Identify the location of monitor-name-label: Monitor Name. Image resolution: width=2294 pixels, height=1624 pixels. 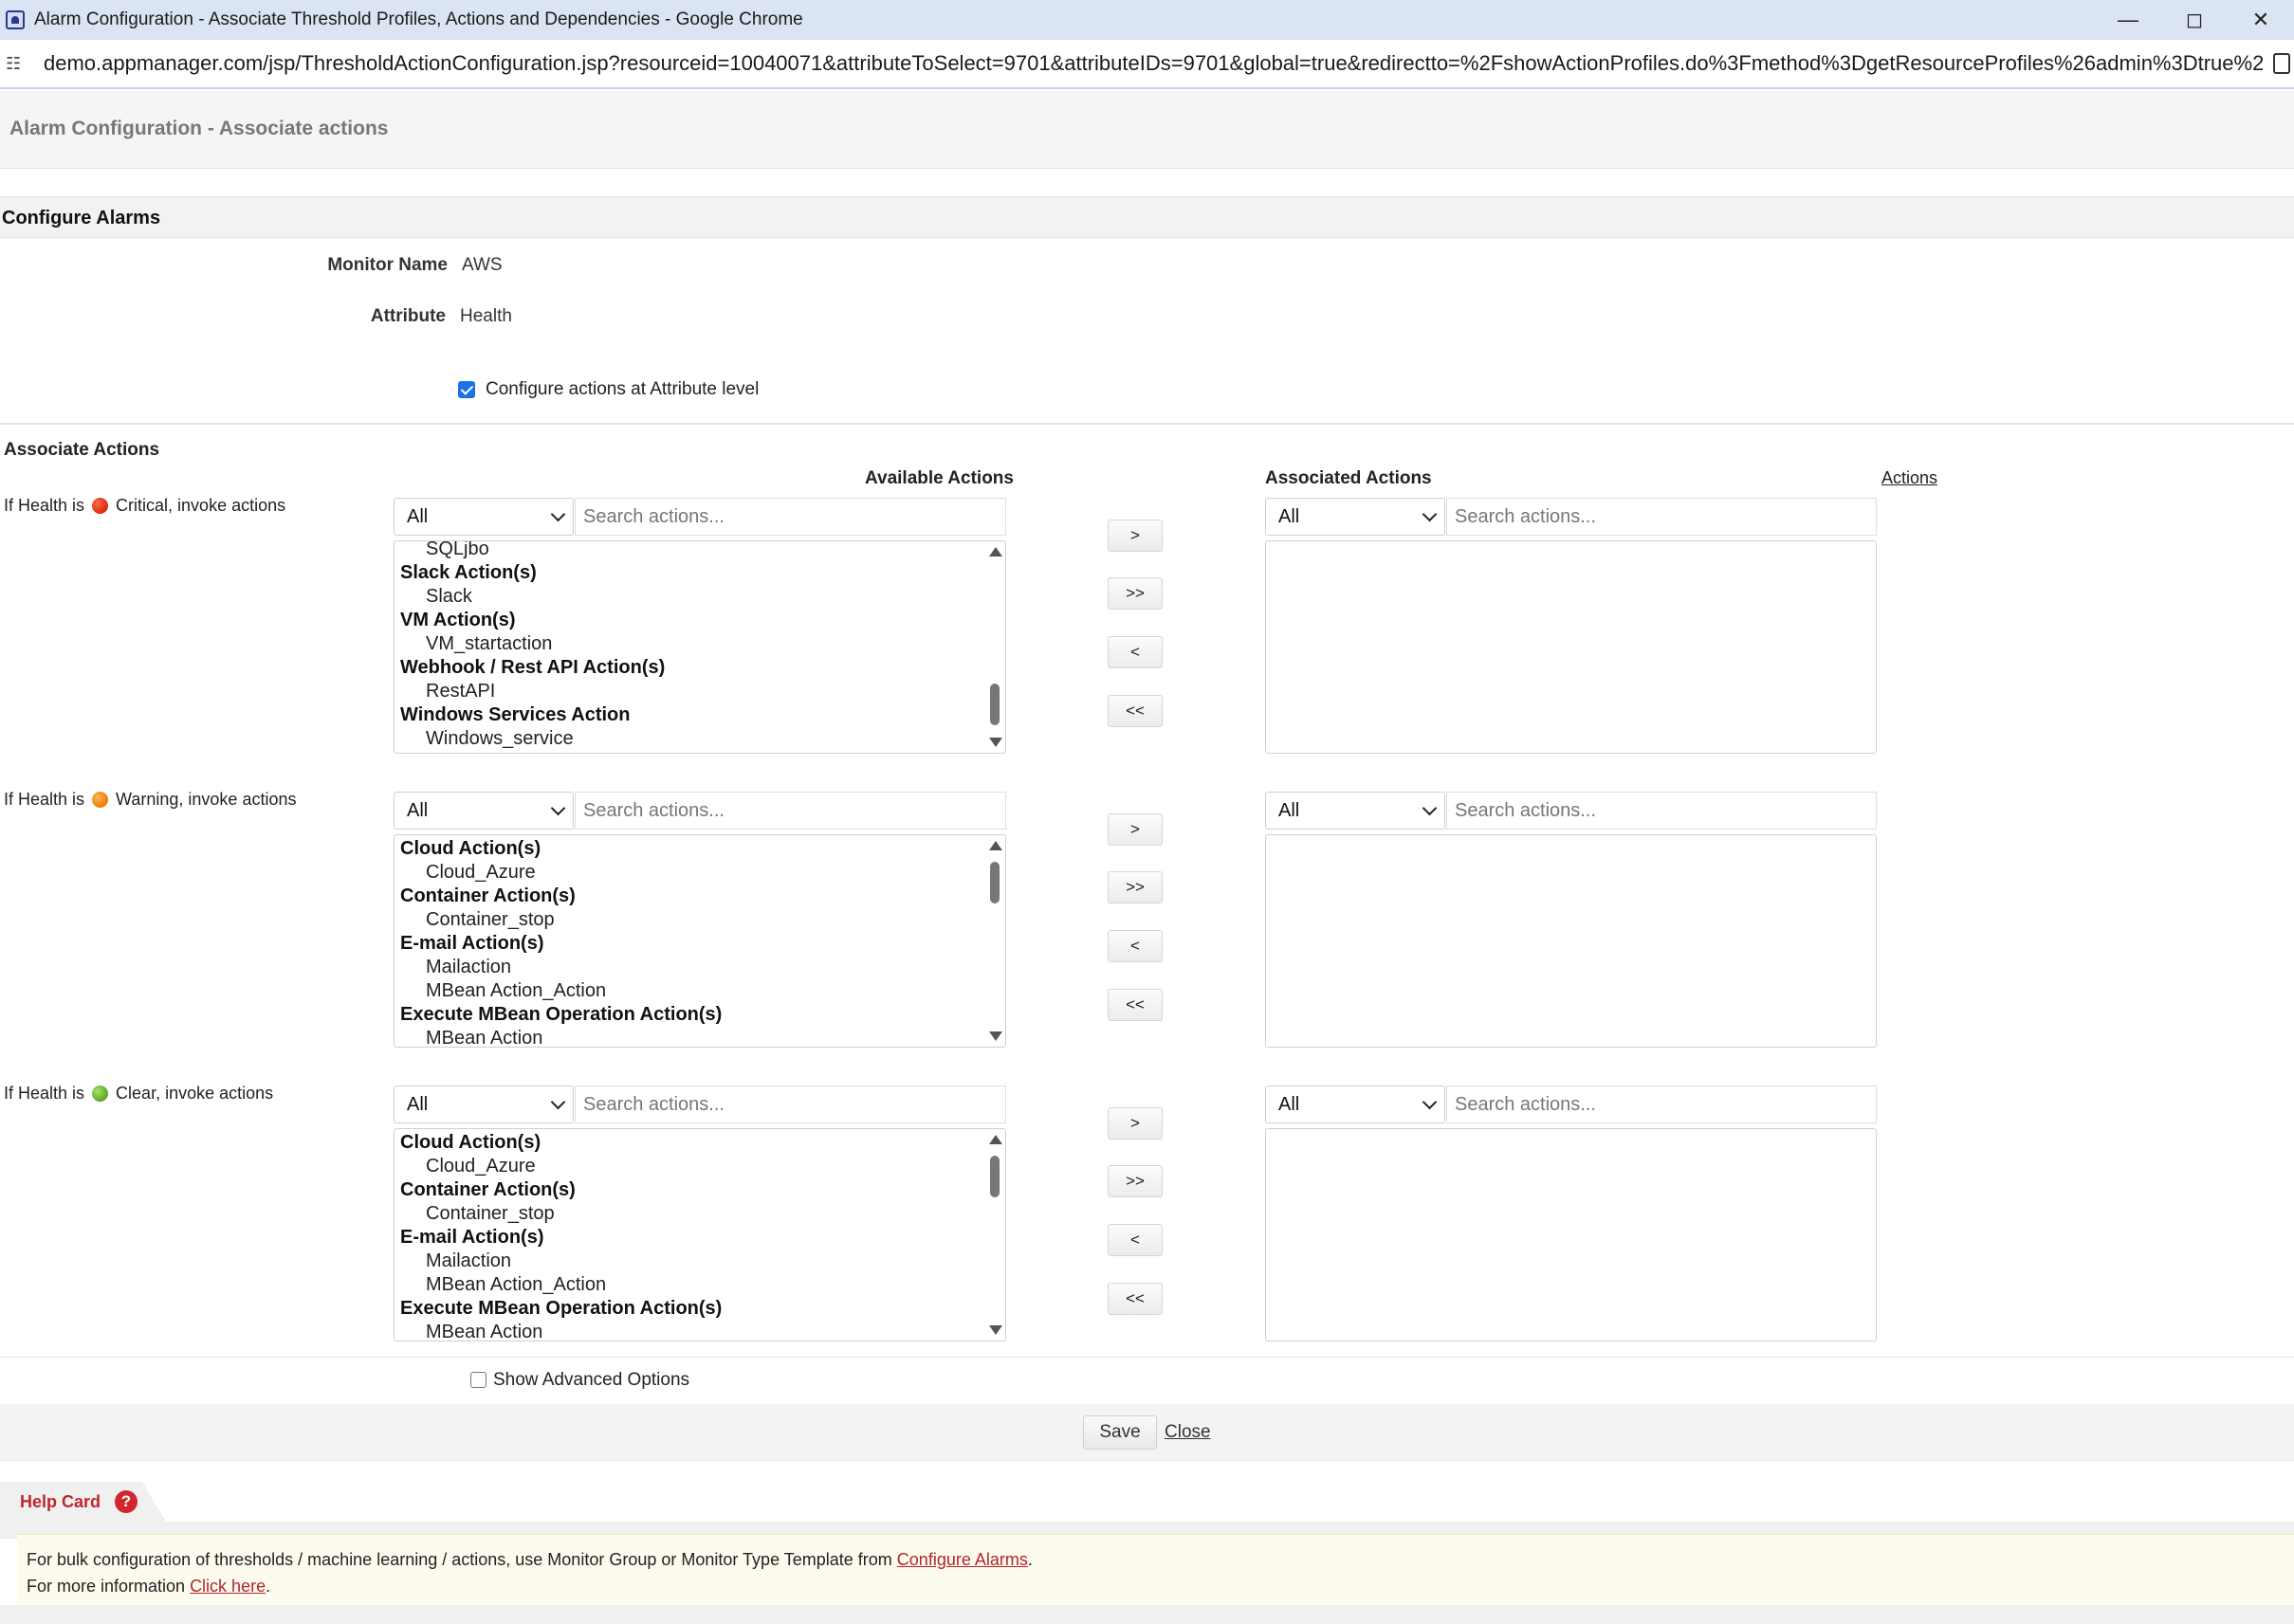
(388, 265).